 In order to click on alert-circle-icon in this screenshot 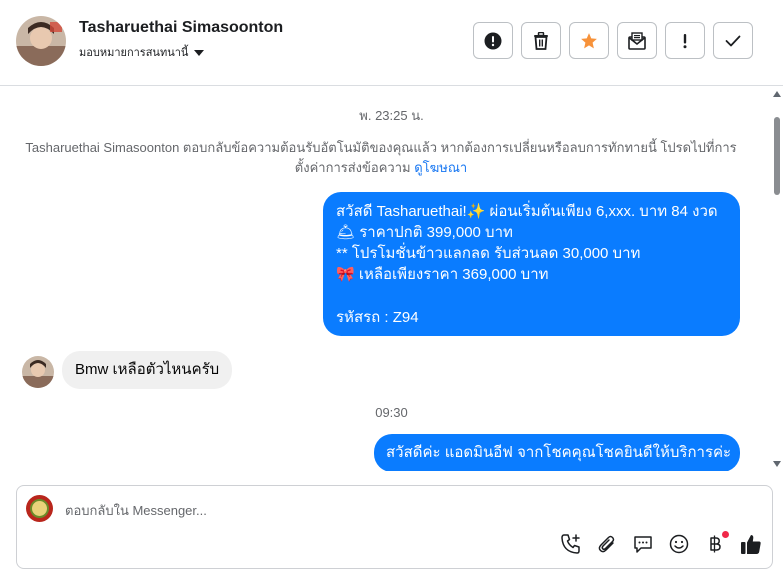, I will do `click(493, 40)`.